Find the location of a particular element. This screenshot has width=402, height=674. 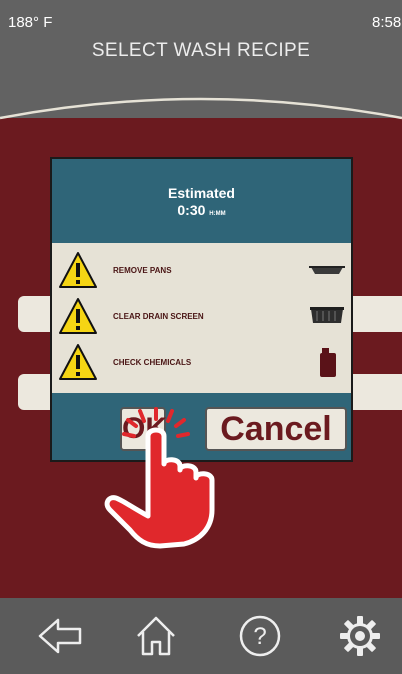

estimated-time: 0:30 H:MM is located at coordinates (201, 210).